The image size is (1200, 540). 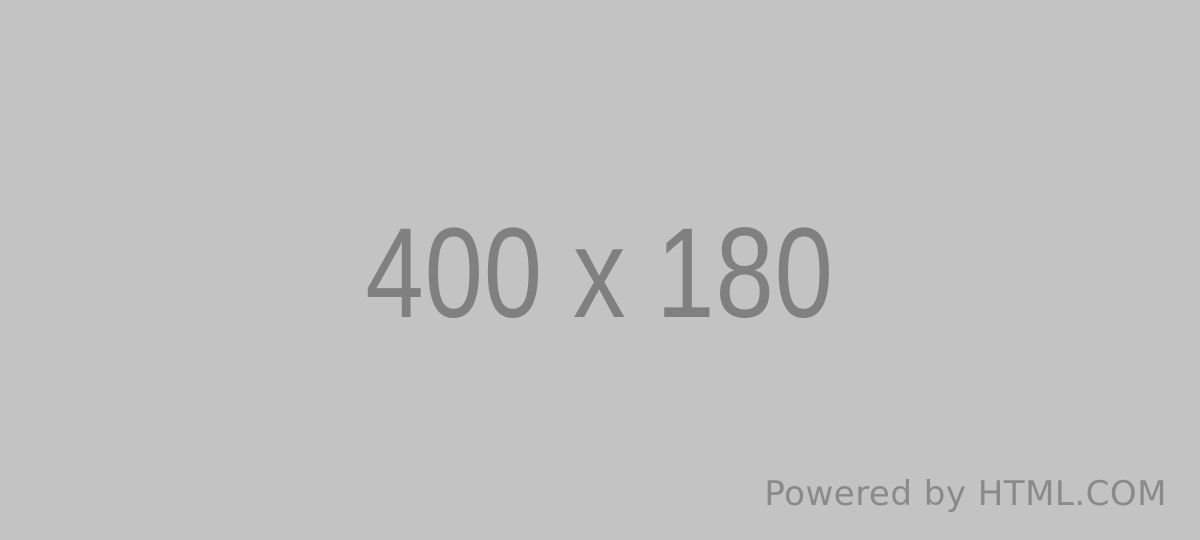 What do you see at coordinates (965, 494) in the screenshot?
I see `powered-by-label: Powered by HTML.COM` at bounding box center [965, 494].